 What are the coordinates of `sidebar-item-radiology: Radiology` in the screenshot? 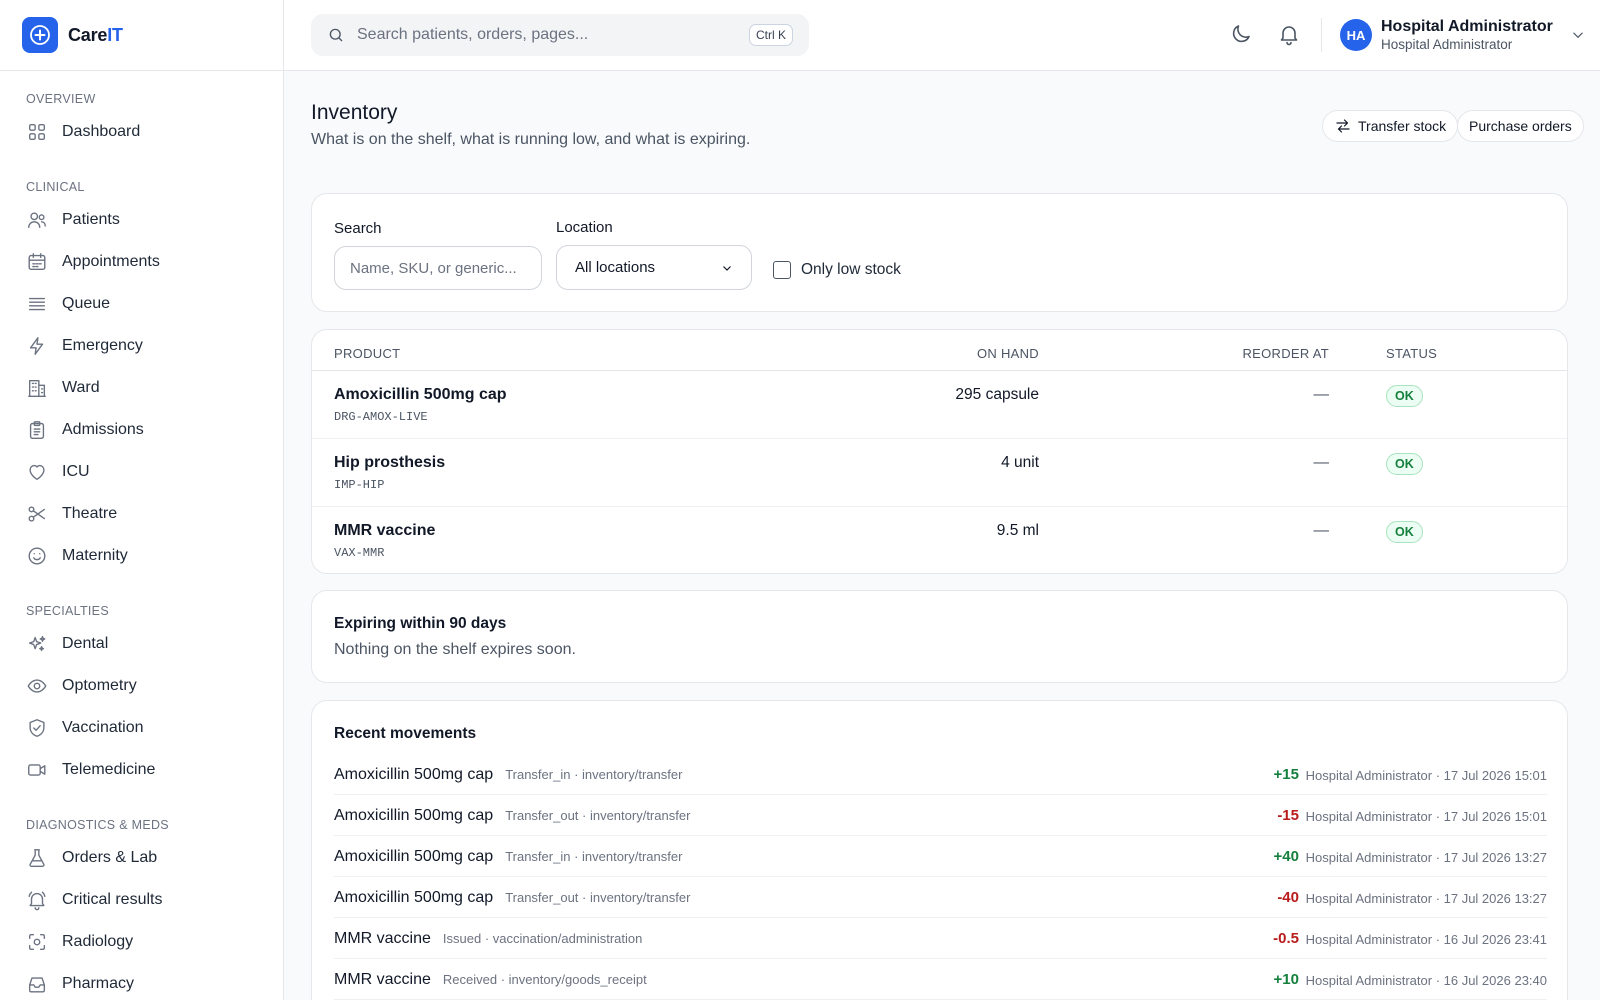 It's located at (141, 942).